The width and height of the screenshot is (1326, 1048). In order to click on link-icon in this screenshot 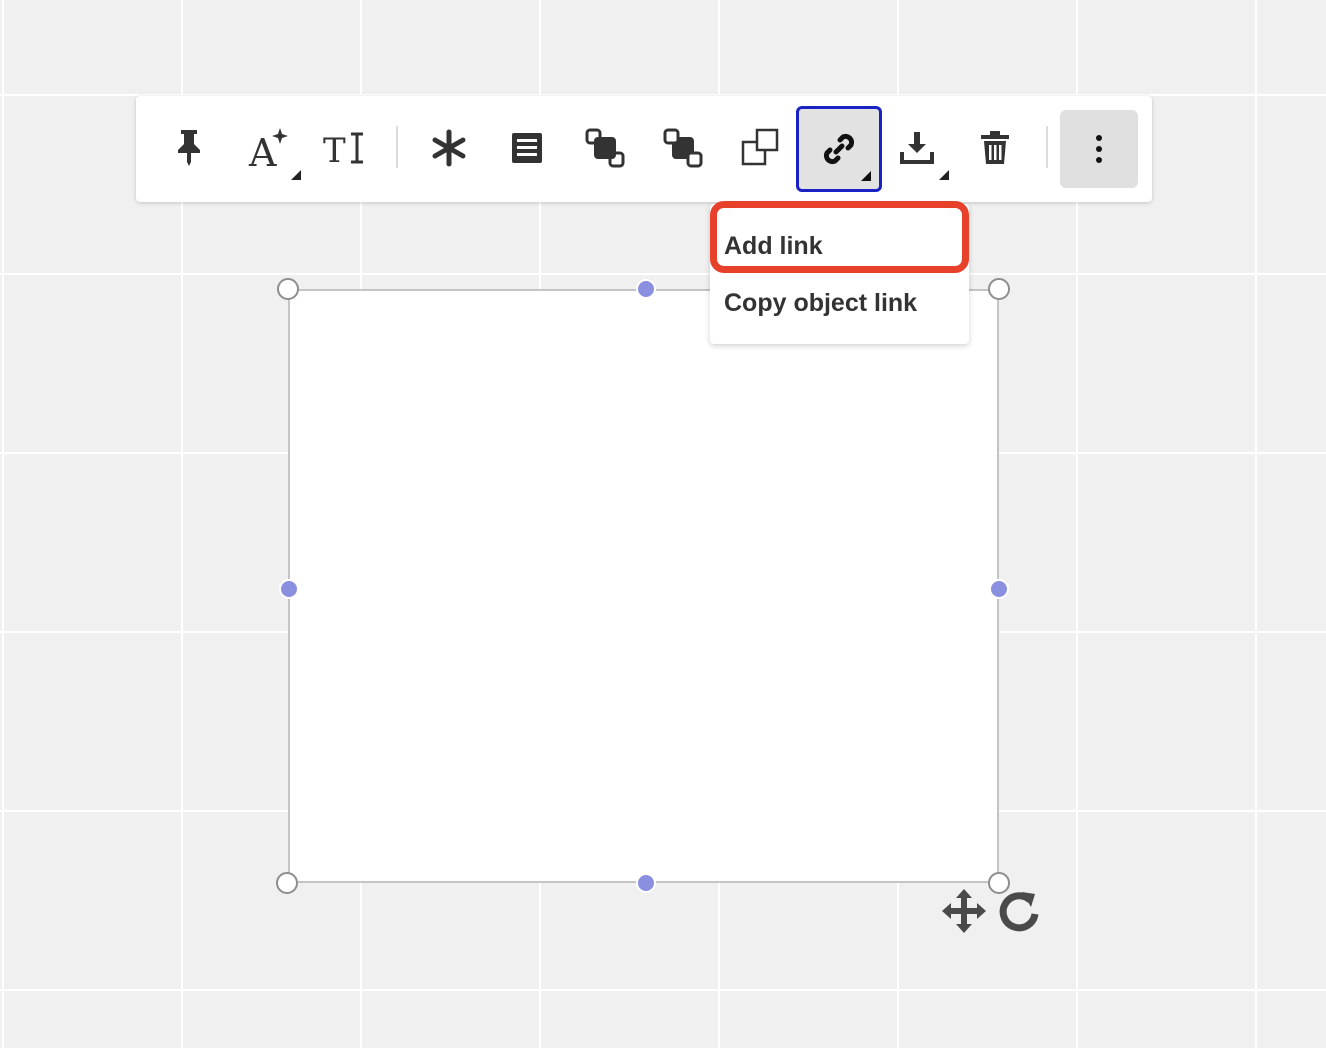, I will do `click(839, 149)`.